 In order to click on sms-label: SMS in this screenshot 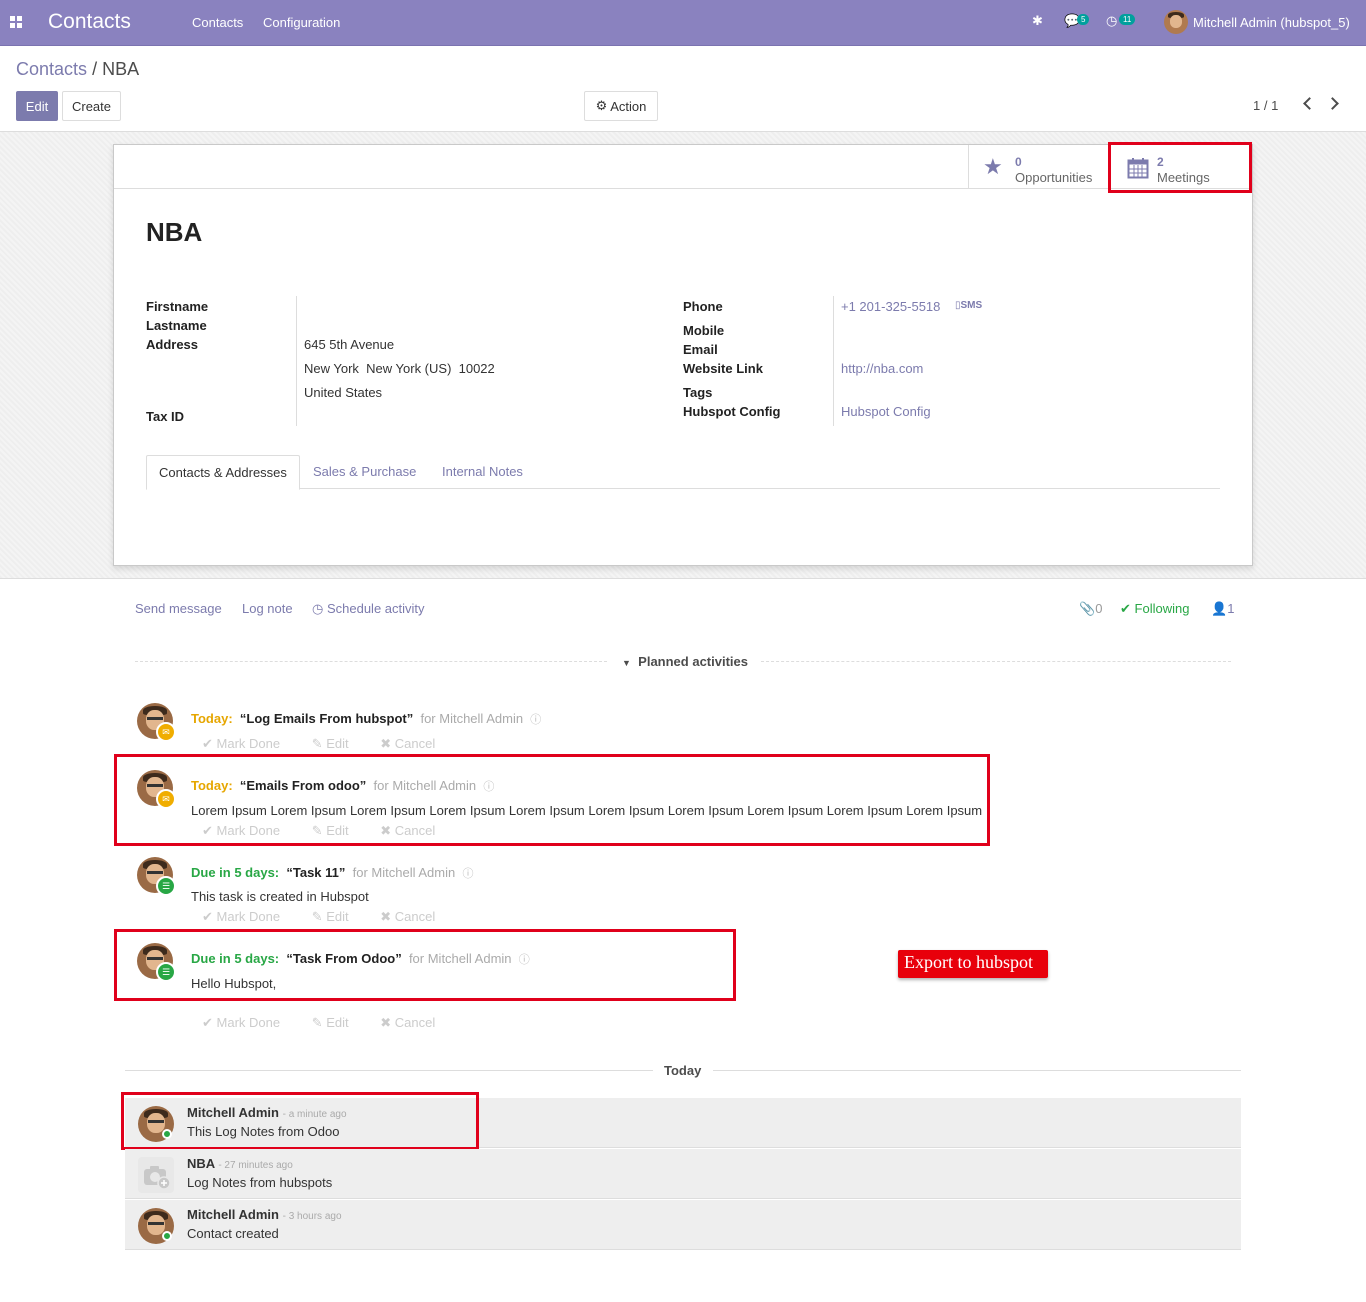, I will do `click(971, 305)`.